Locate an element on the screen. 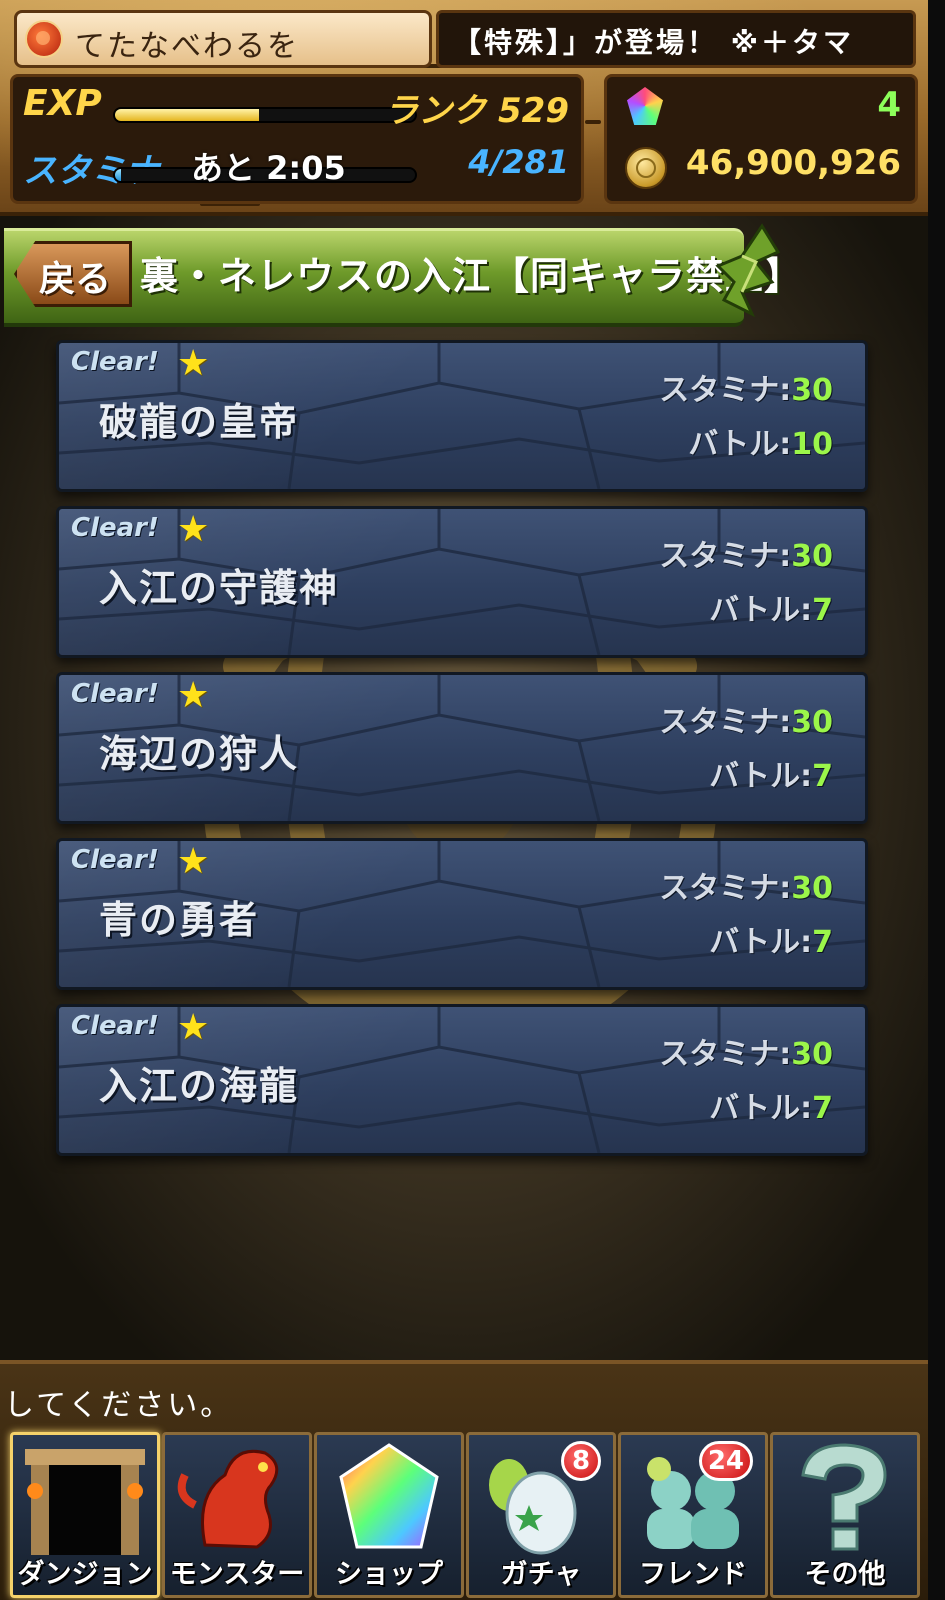  stamina-bar-fill is located at coordinates (118, 175).